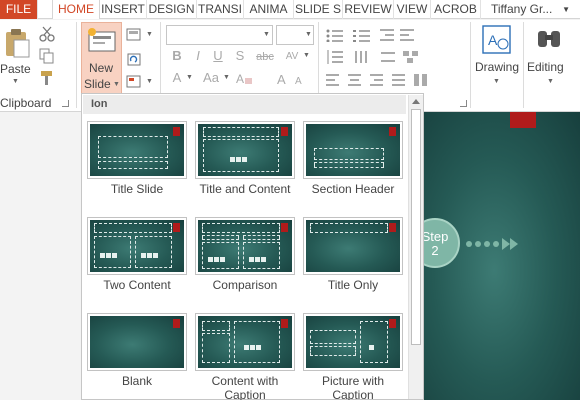 Image resolution: width=580 pixels, height=400 pixels. Describe the element at coordinates (389, 57) in the screenshot. I see `align-text-icon` at that location.